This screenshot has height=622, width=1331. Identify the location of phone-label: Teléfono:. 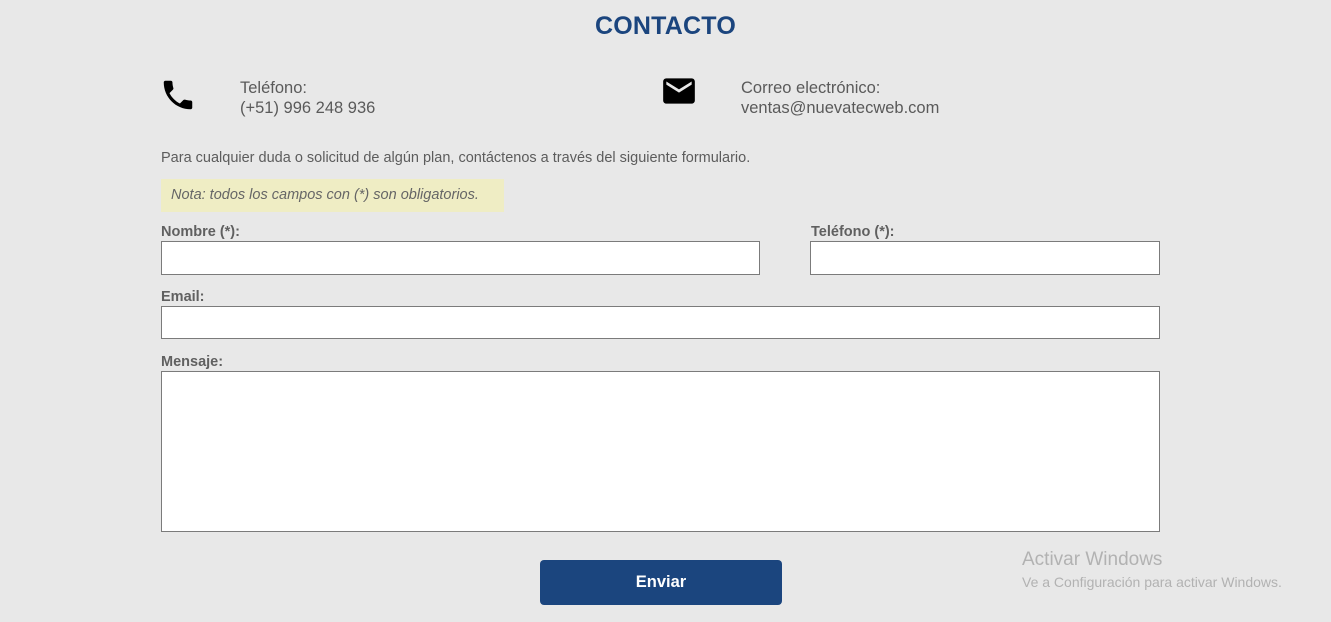
(273, 88).